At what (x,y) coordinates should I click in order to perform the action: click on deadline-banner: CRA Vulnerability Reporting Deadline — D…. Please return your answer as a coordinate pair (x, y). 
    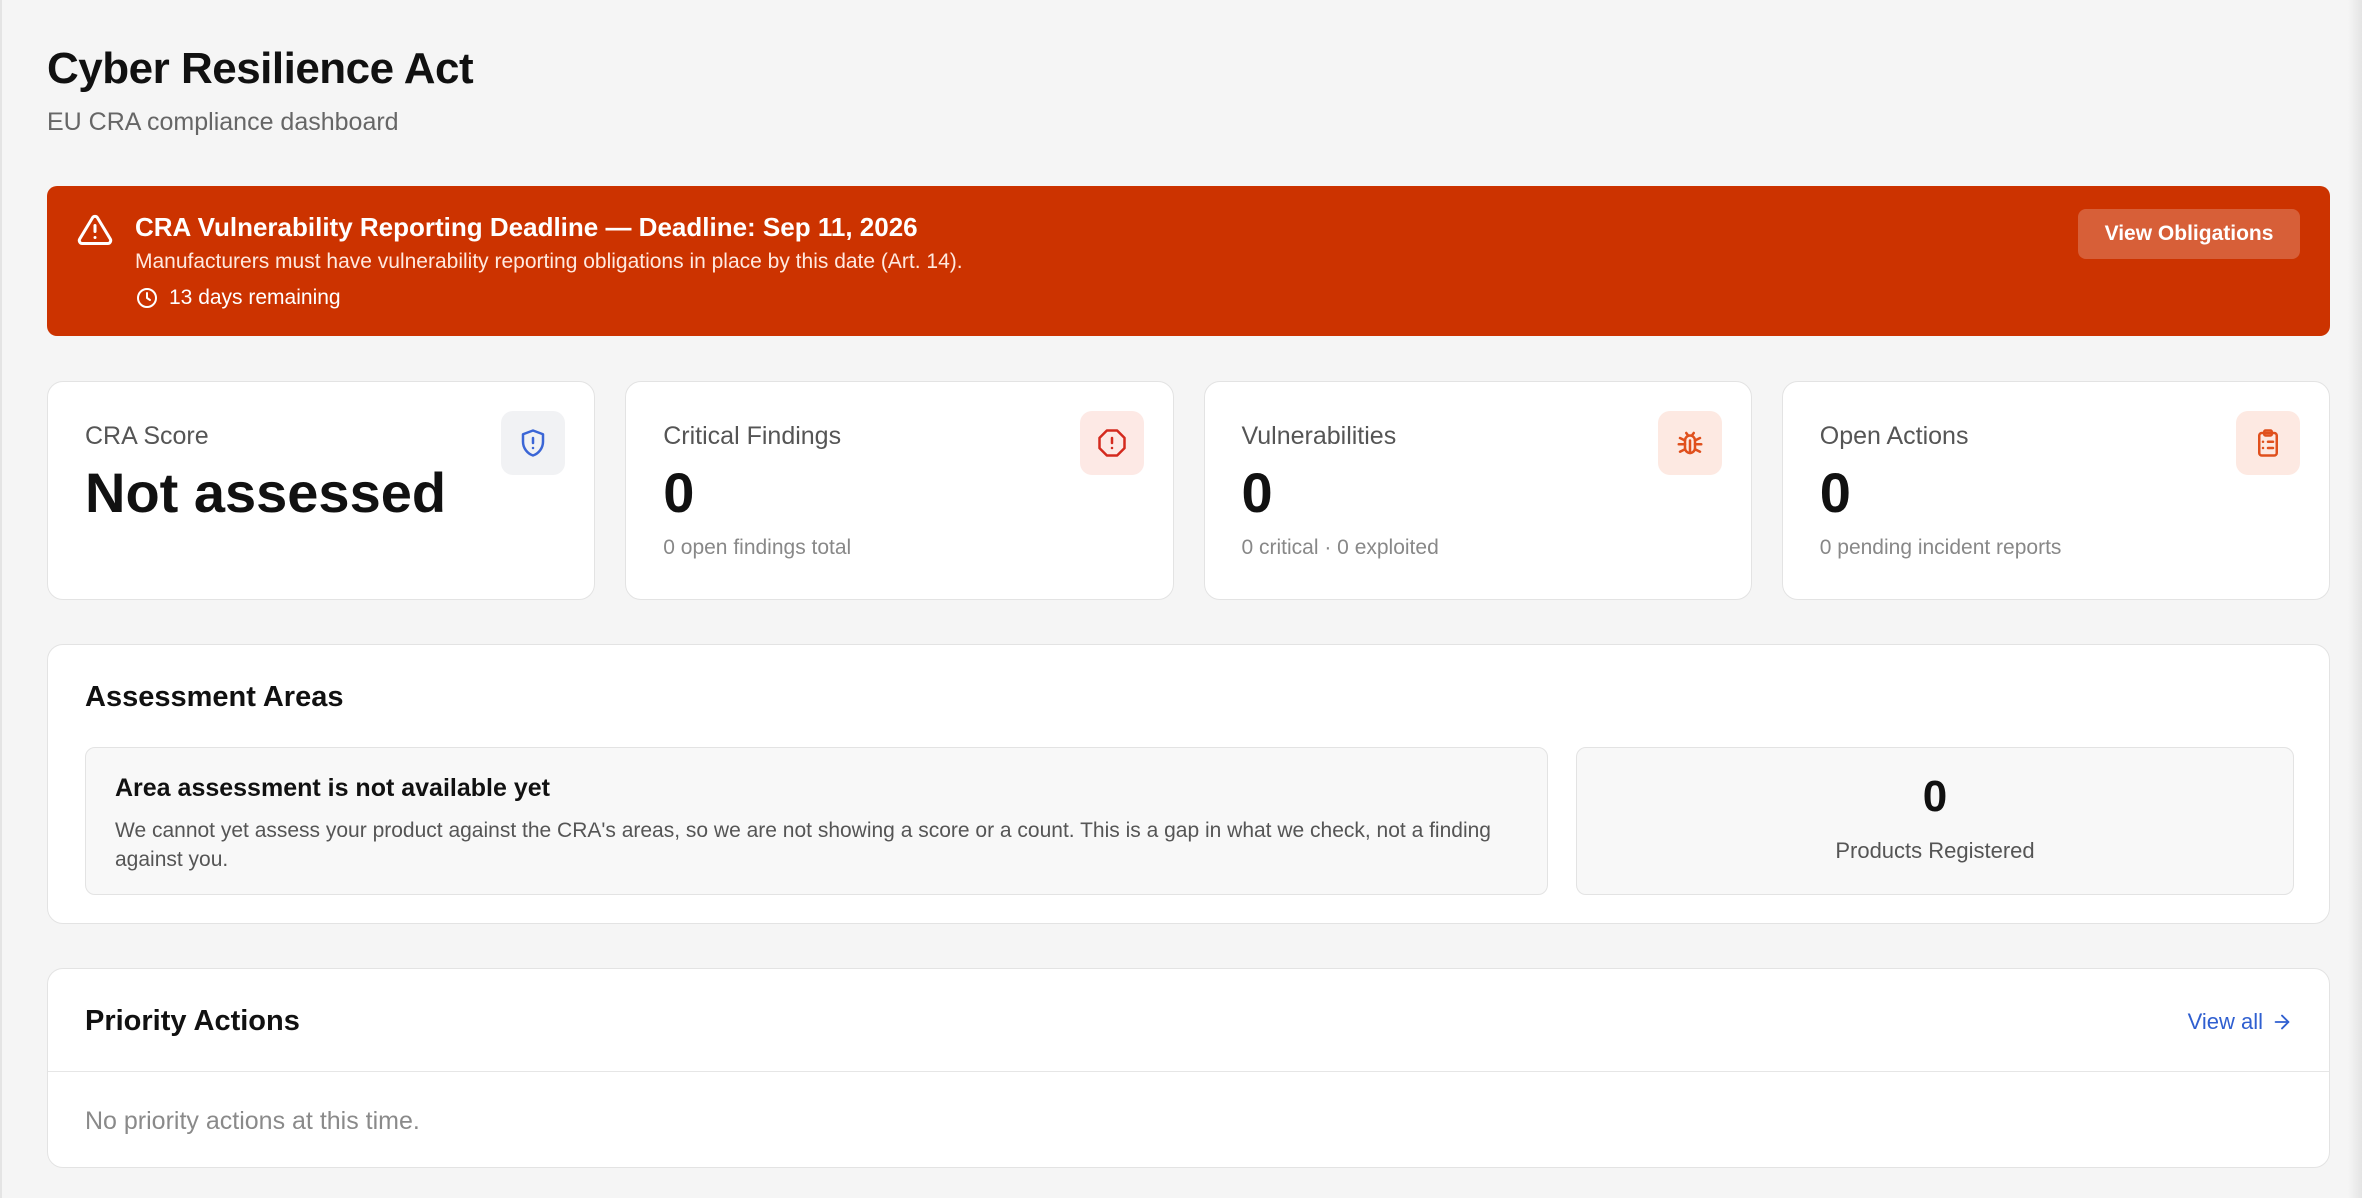
    Looking at the image, I should click on (1188, 261).